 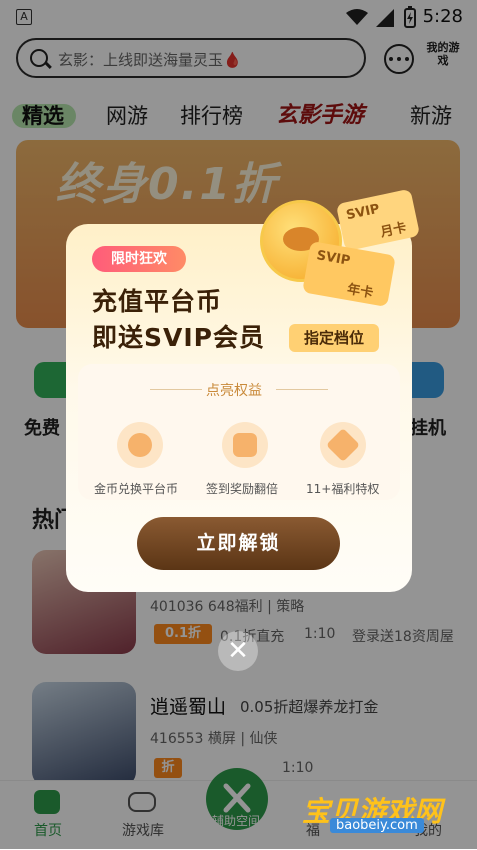 I want to click on benefits-title: 点亮权益, so click(x=234, y=391).